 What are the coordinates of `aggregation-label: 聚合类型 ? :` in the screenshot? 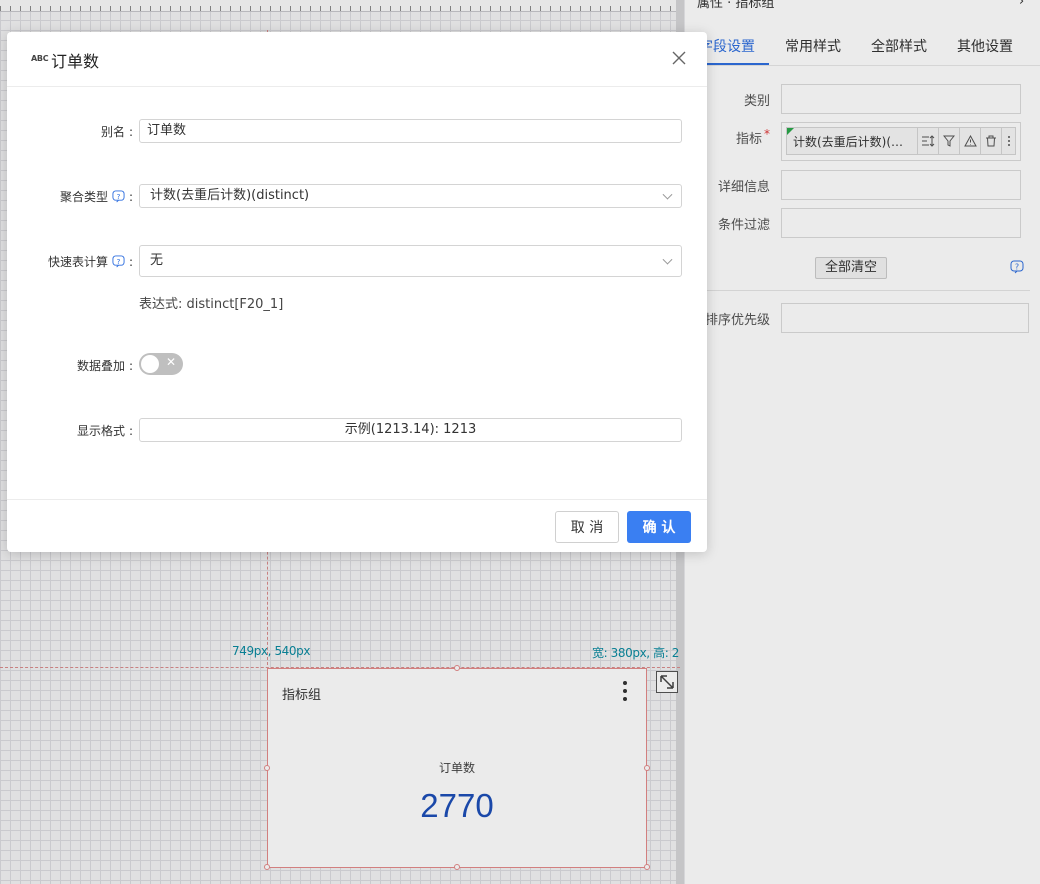 It's located at (96, 197).